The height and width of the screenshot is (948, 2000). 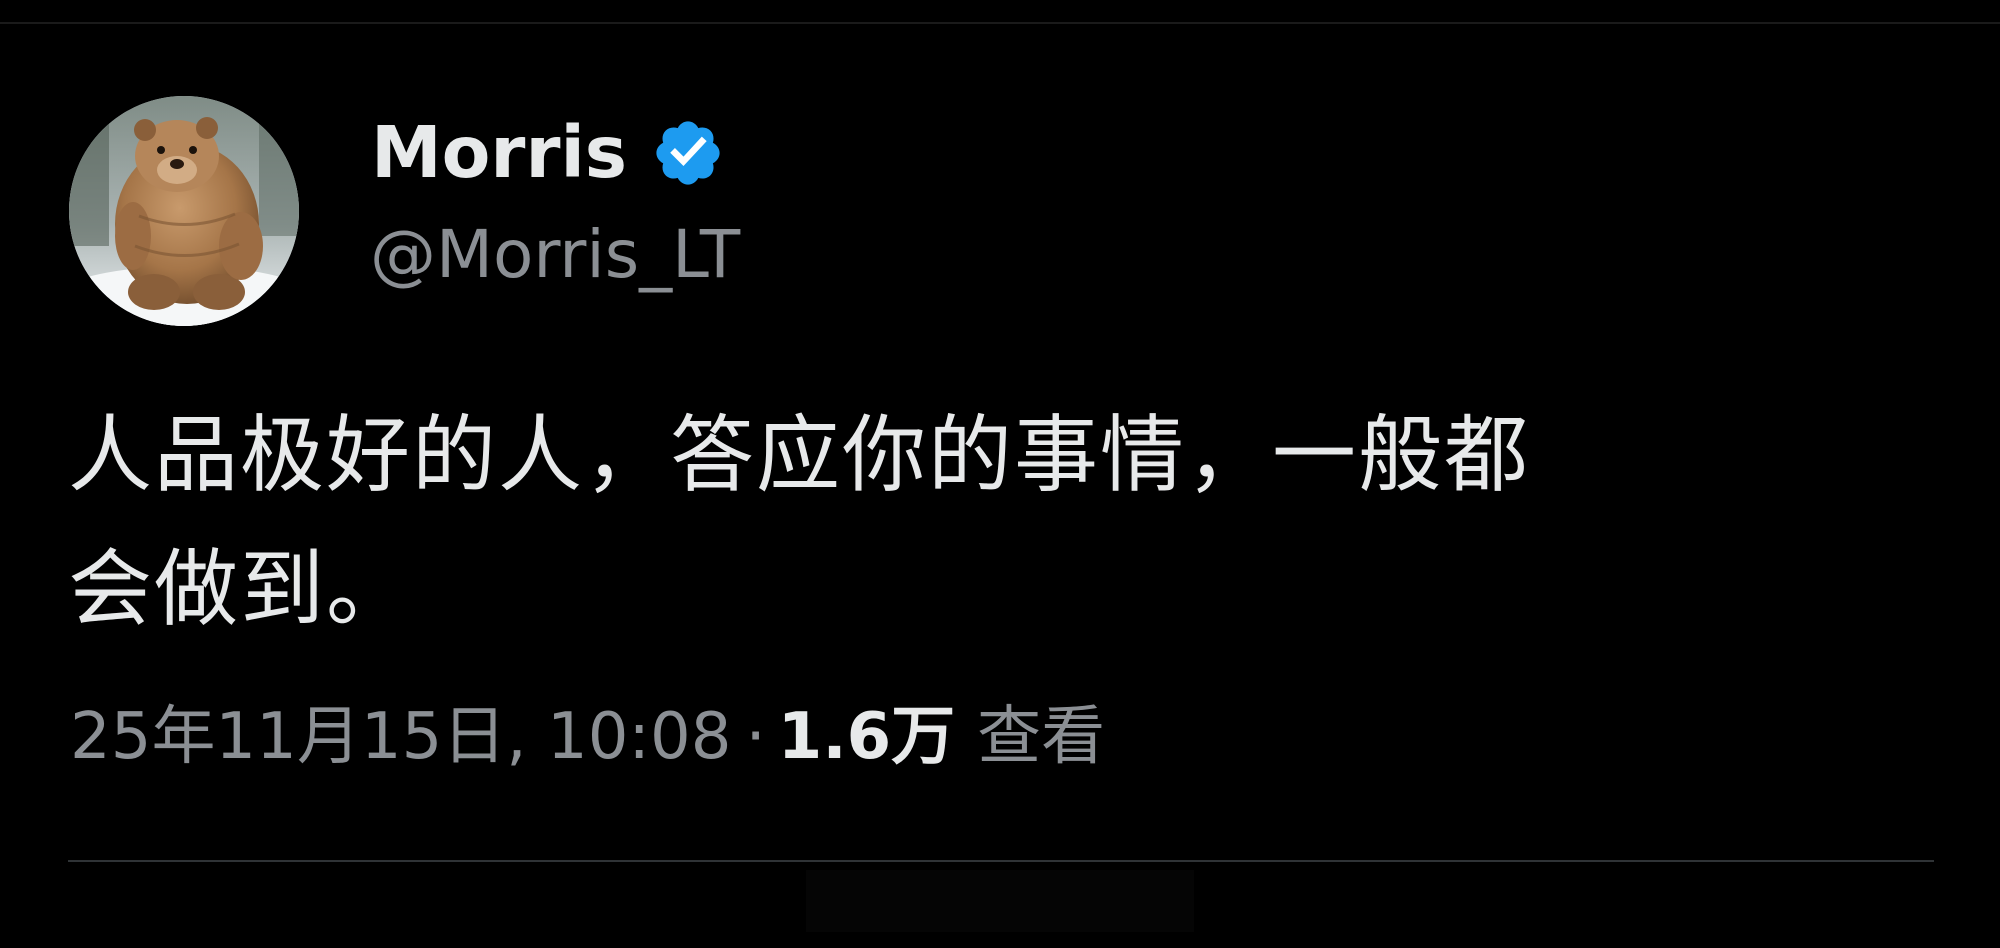 What do you see at coordinates (1001, 861) in the screenshot?
I see `bottom-divider` at bounding box center [1001, 861].